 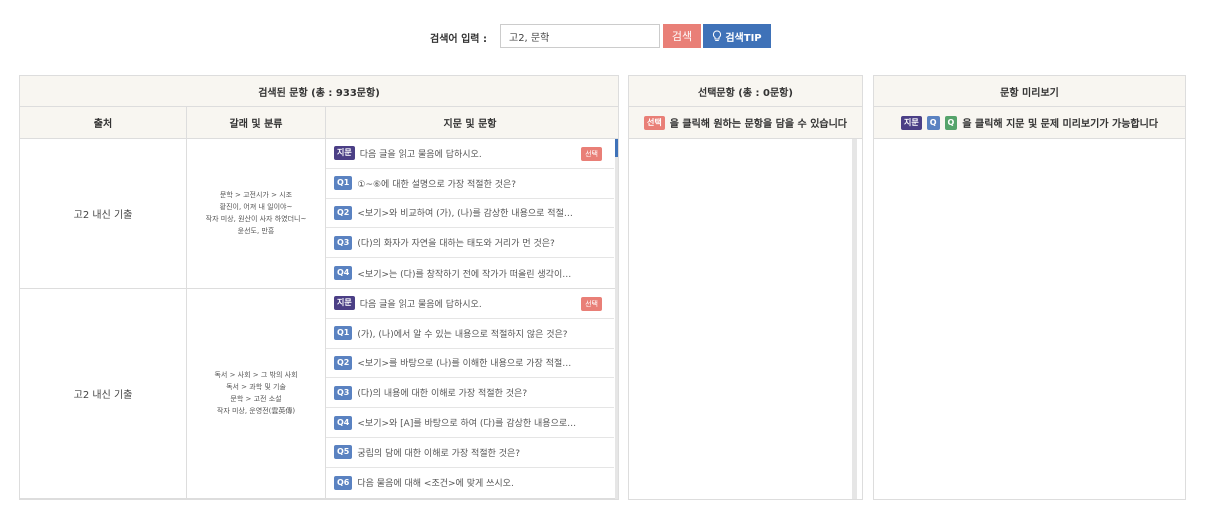 What do you see at coordinates (256, 387) in the screenshot?
I see `classification-line: 독서 > 과학 및 기술` at bounding box center [256, 387].